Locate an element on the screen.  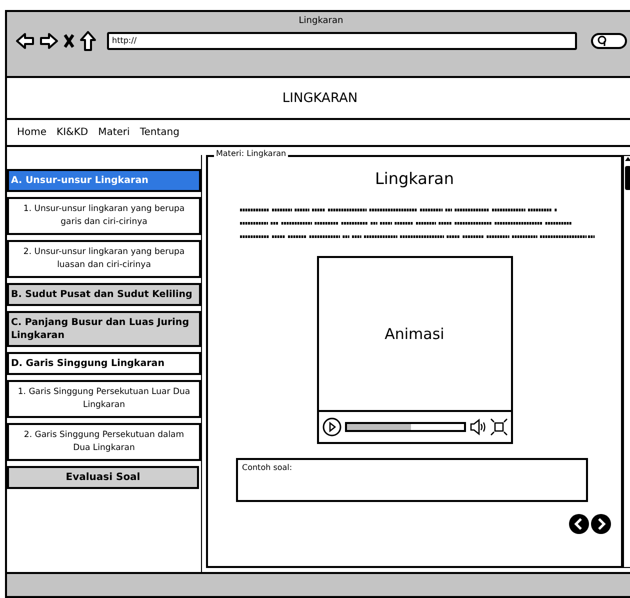
volume-icon is located at coordinates (477, 427).